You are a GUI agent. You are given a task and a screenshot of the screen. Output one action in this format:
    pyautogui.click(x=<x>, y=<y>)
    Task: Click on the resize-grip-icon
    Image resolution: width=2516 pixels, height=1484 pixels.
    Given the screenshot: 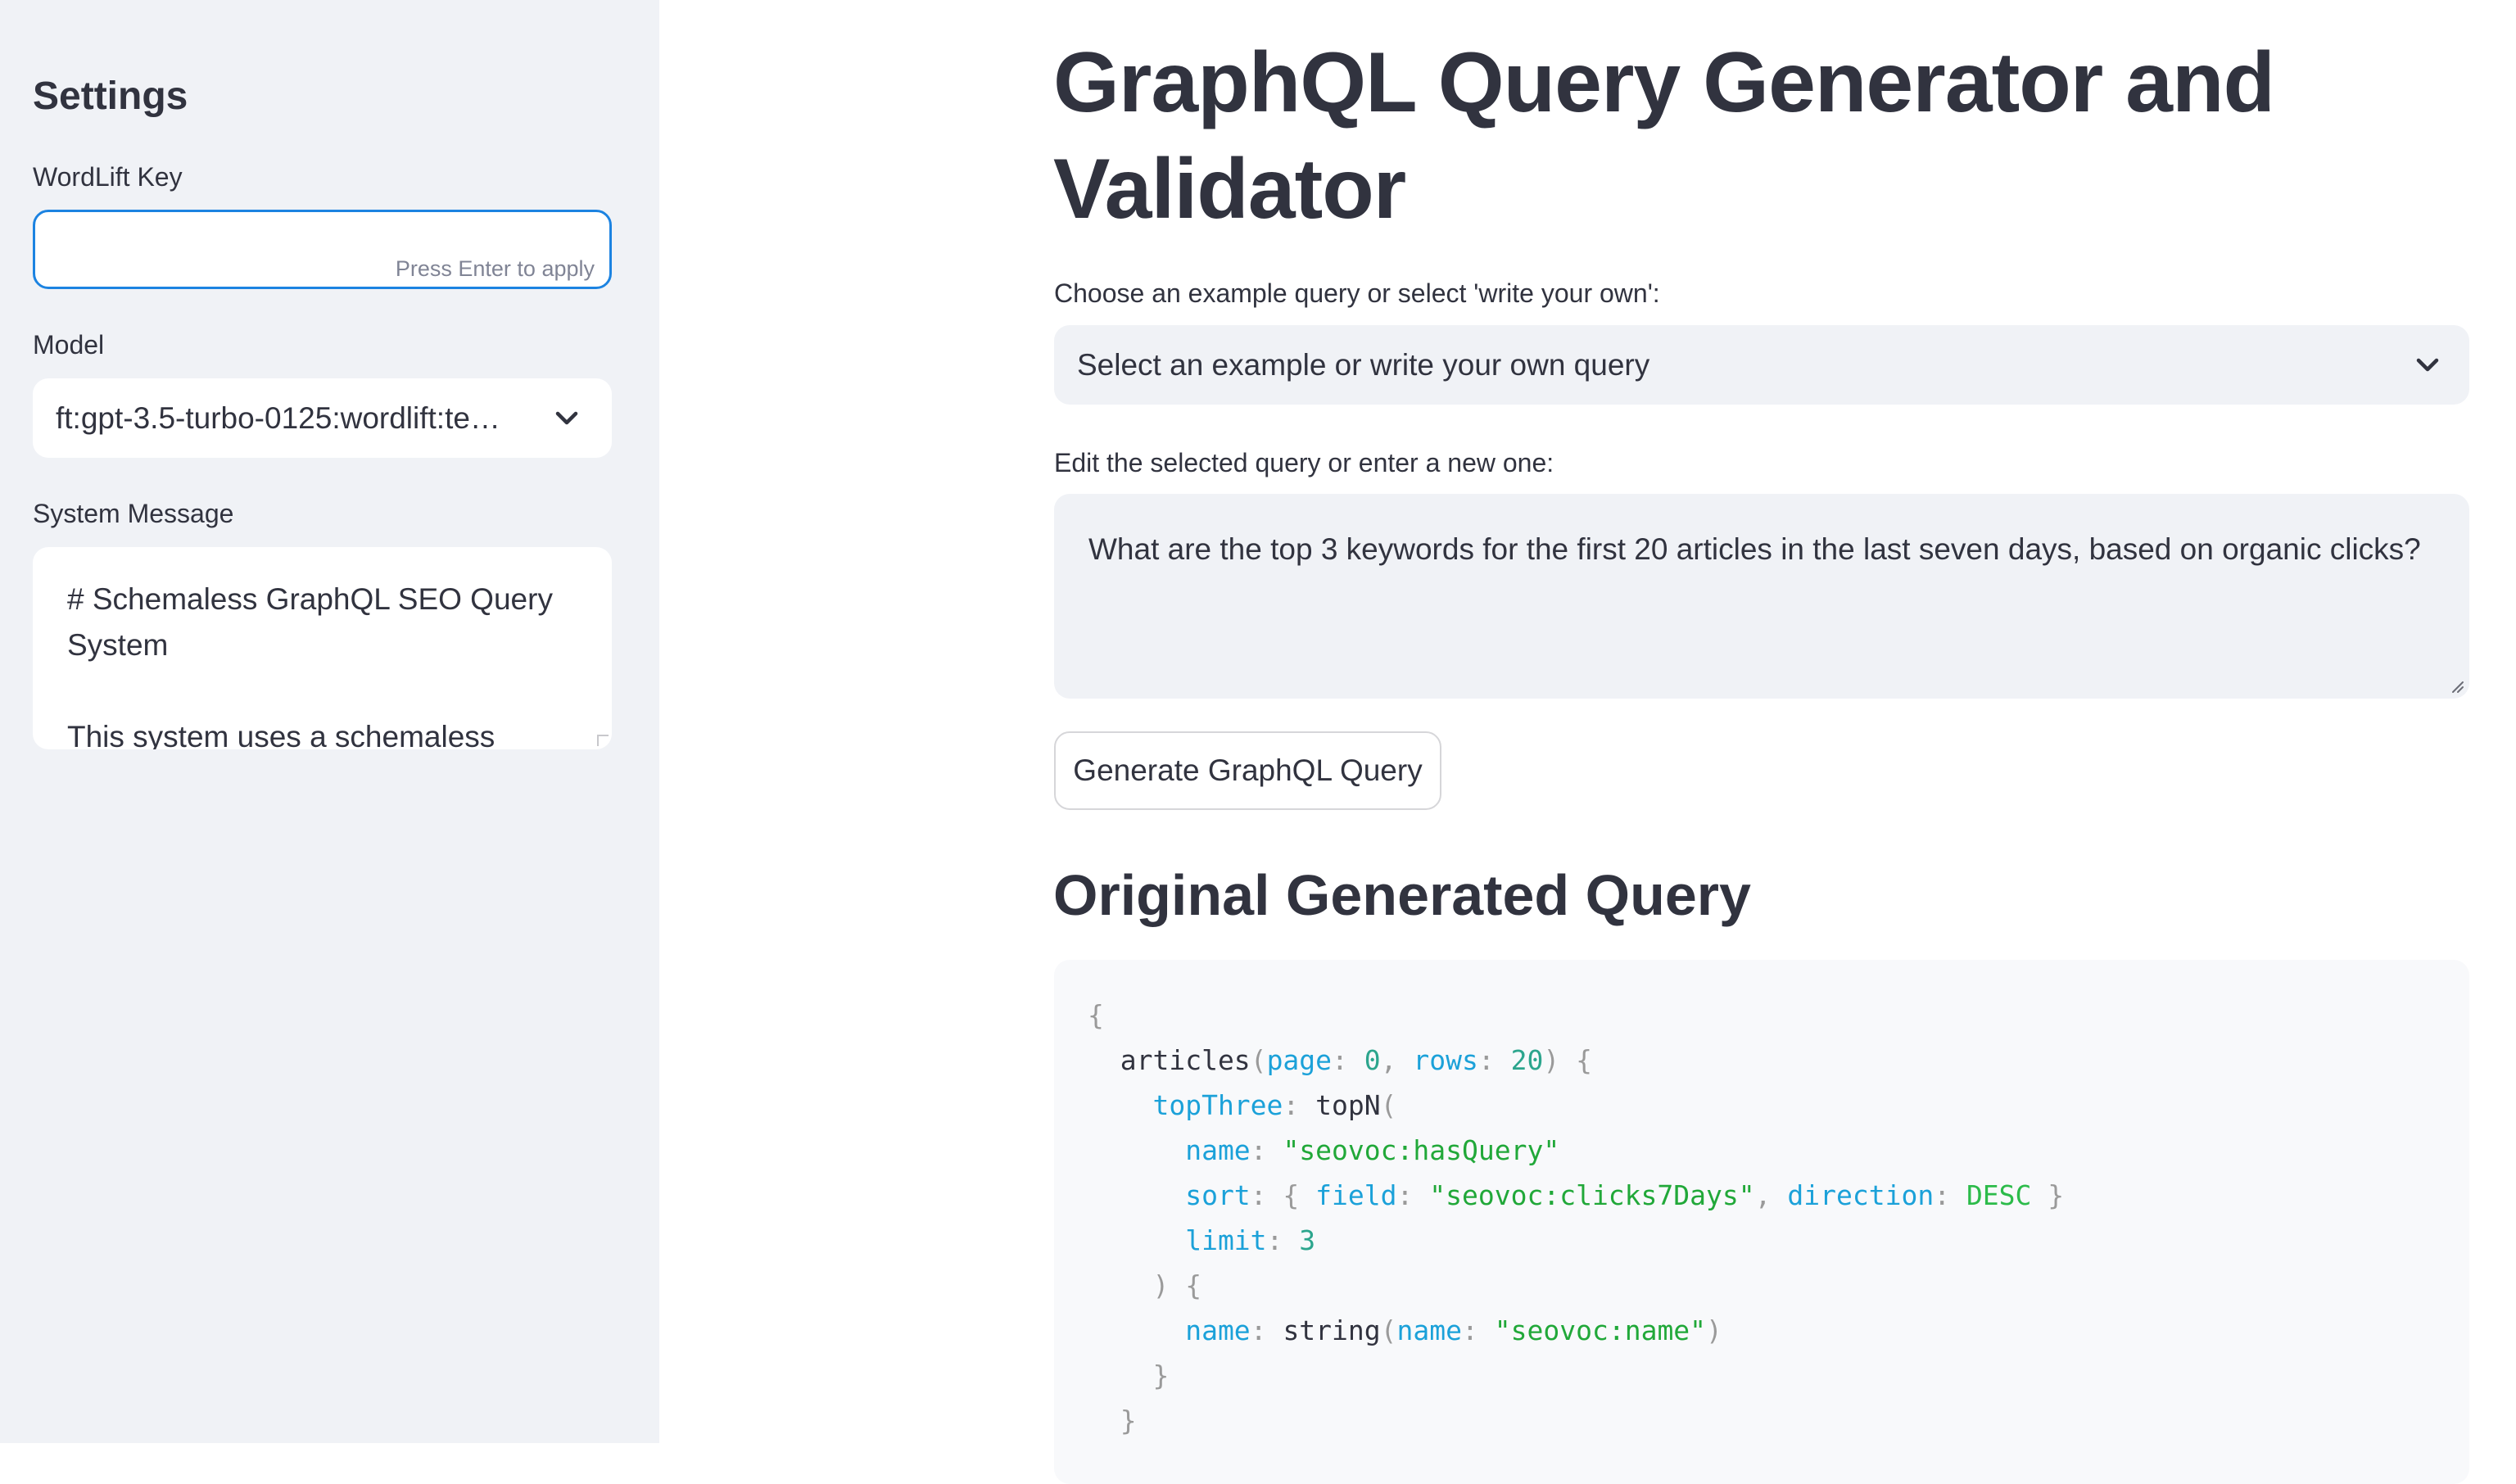 What is the action you would take?
    pyautogui.click(x=2456, y=685)
    